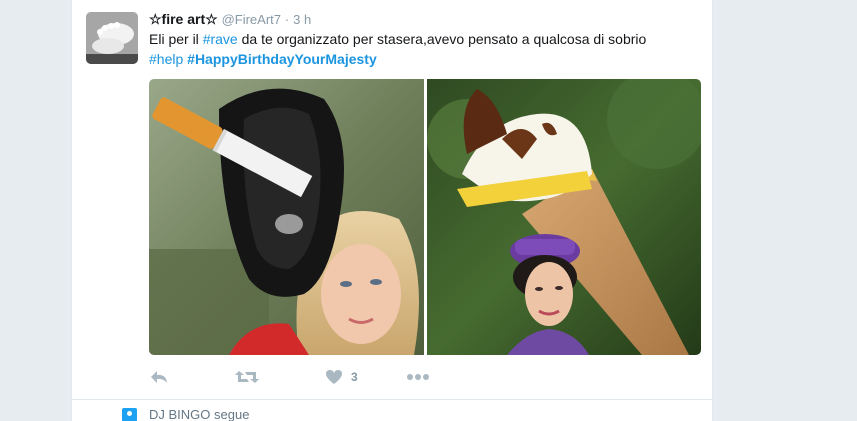 This screenshot has height=421, width=857. I want to click on tweet-timestamp: 3 h, so click(302, 19).